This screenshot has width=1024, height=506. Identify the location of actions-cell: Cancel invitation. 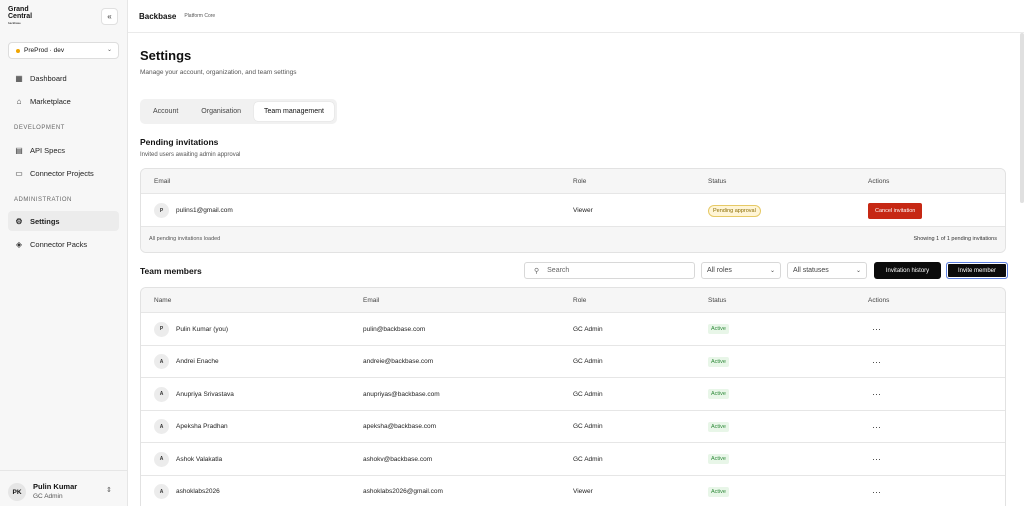
(895, 210).